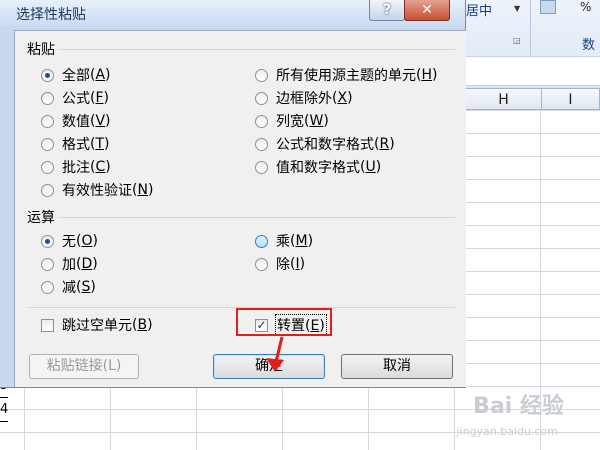 This screenshot has height=450, width=600. What do you see at coordinates (301, 241) in the screenshot?
I see `accelerator-key: M` at bounding box center [301, 241].